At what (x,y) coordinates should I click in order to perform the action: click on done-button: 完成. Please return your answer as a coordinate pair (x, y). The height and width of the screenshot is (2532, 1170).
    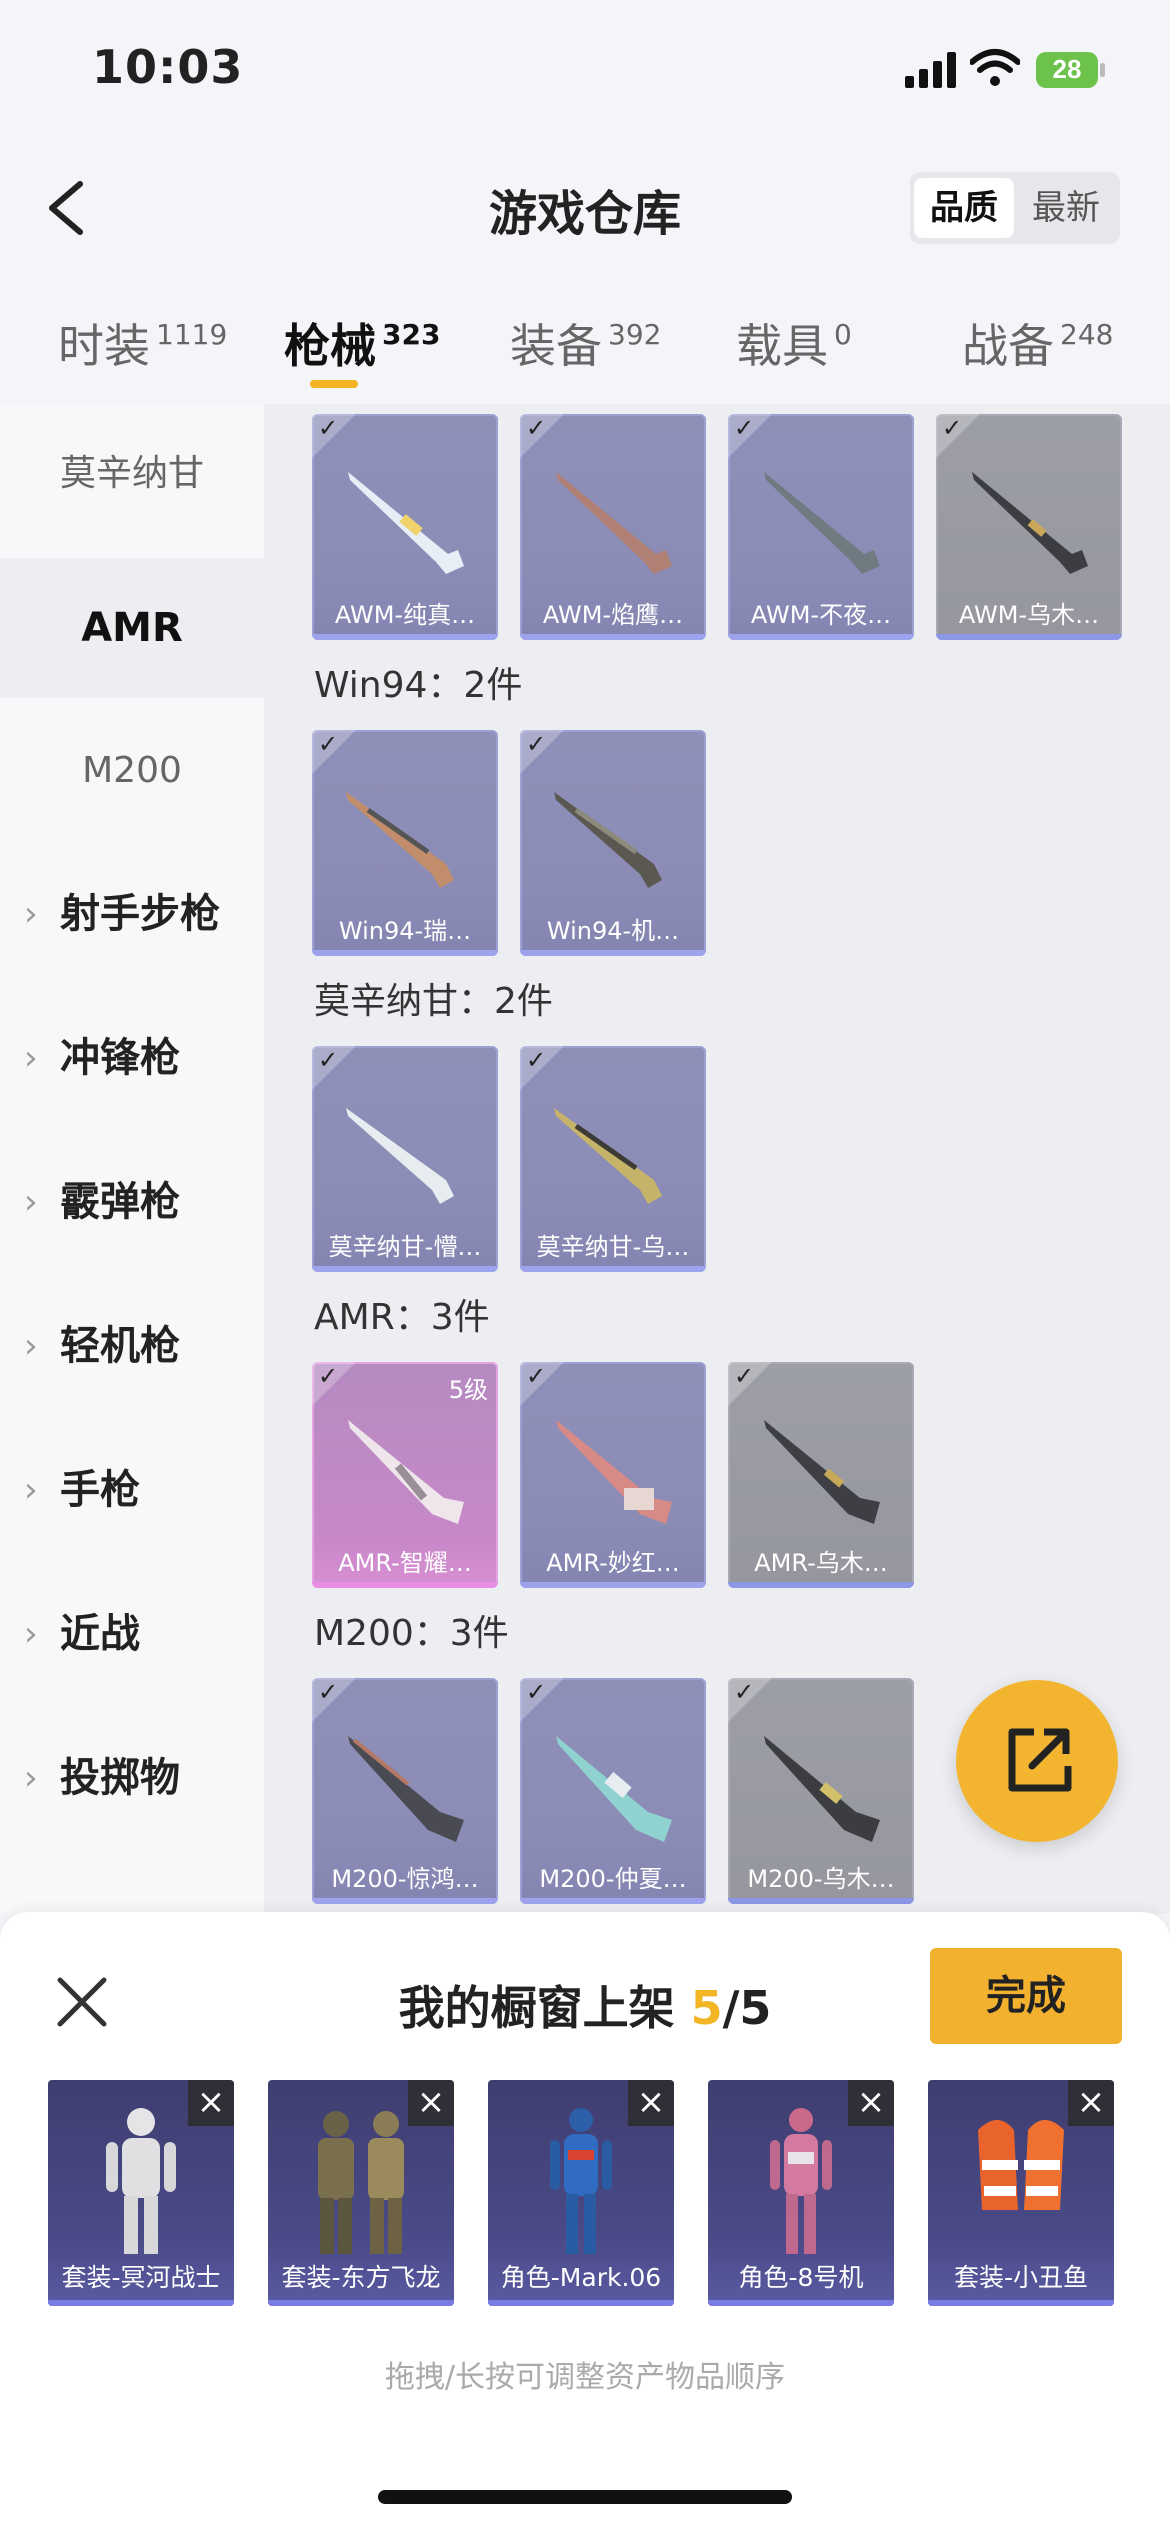
    Looking at the image, I should click on (1026, 1996).